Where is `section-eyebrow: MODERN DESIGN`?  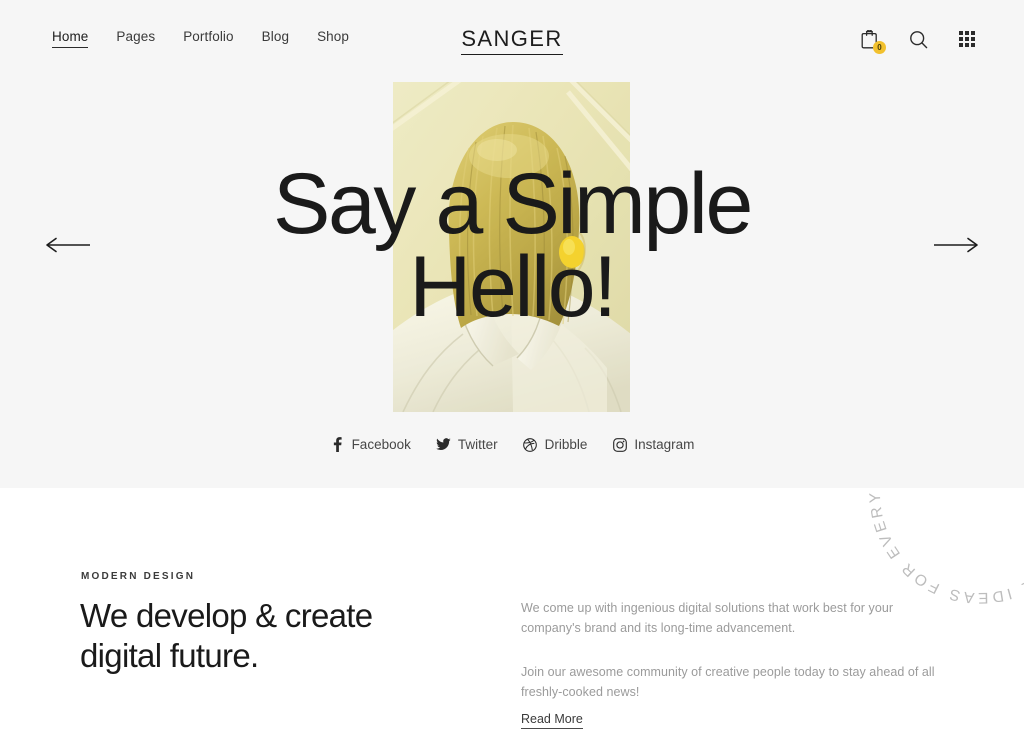
section-eyebrow: MODERN DESIGN is located at coordinates (138, 576).